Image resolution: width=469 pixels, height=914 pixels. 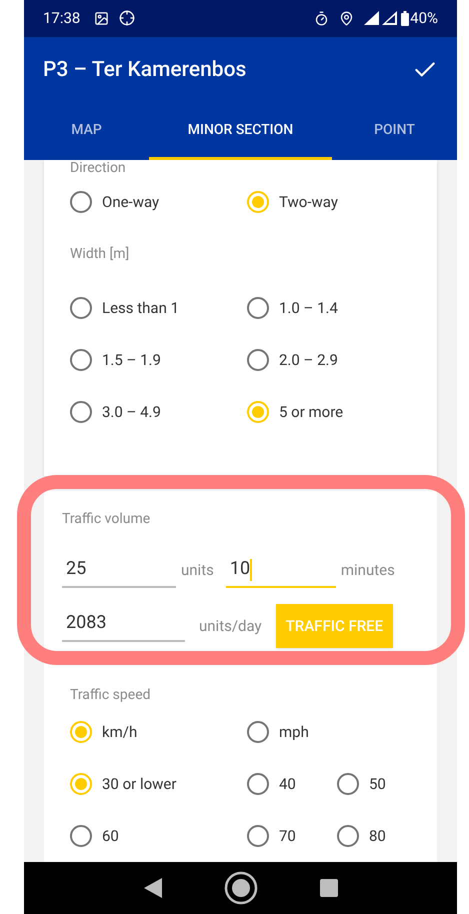 I want to click on app-title: P3 – Ter Kamerenbos, so click(x=145, y=70).